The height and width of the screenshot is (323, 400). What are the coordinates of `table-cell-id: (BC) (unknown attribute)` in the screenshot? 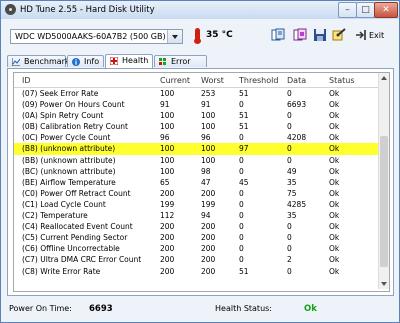 It's located at (69, 171).